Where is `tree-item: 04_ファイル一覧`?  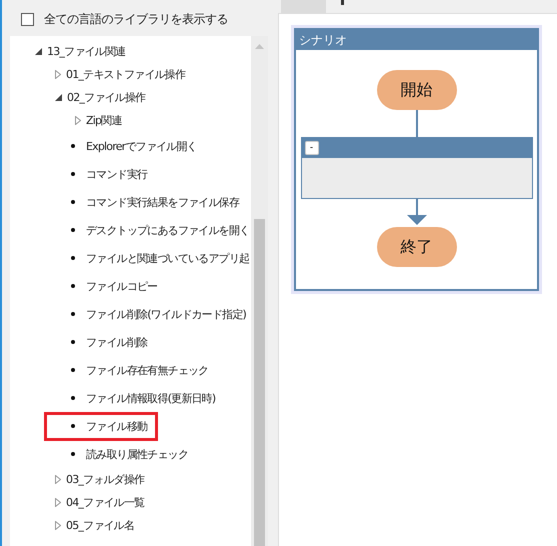 tree-item: 04_ファイル一覧 is located at coordinates (105, 502).